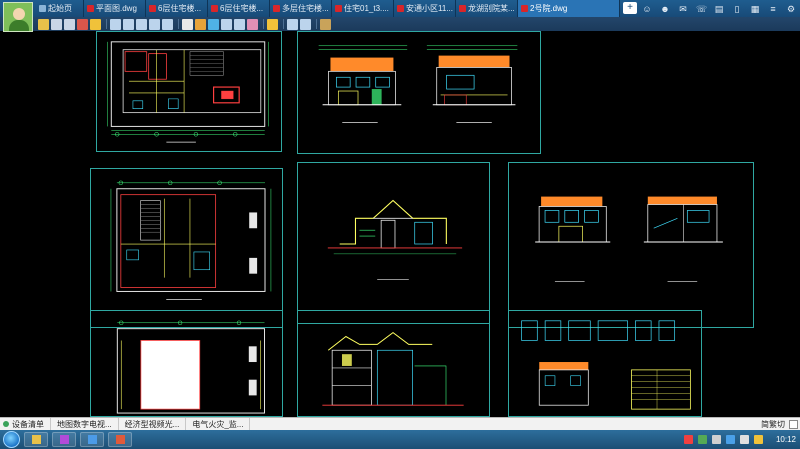 The image size is (800, 449). Describe the element at coordinates (737, 9) in the screenshot. I see `file-icon: ▯` at that location.